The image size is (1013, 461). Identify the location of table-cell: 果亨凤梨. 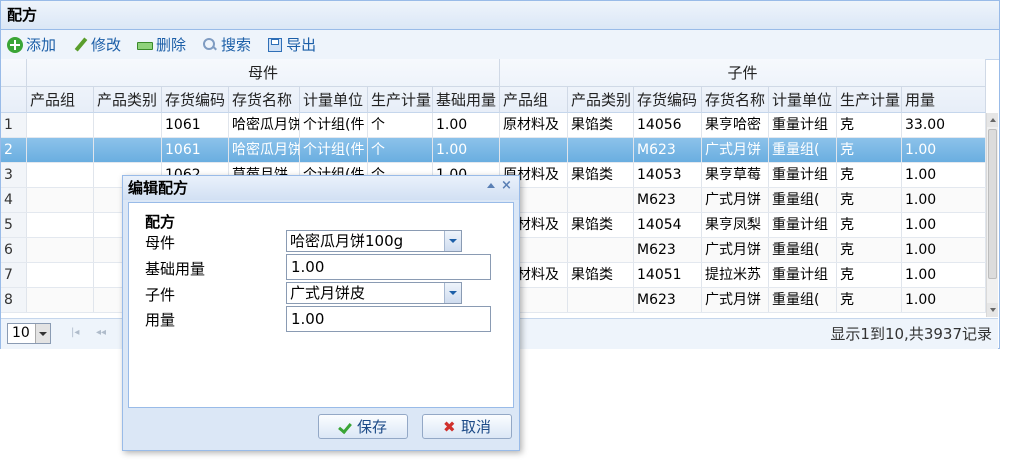
(735, 225).